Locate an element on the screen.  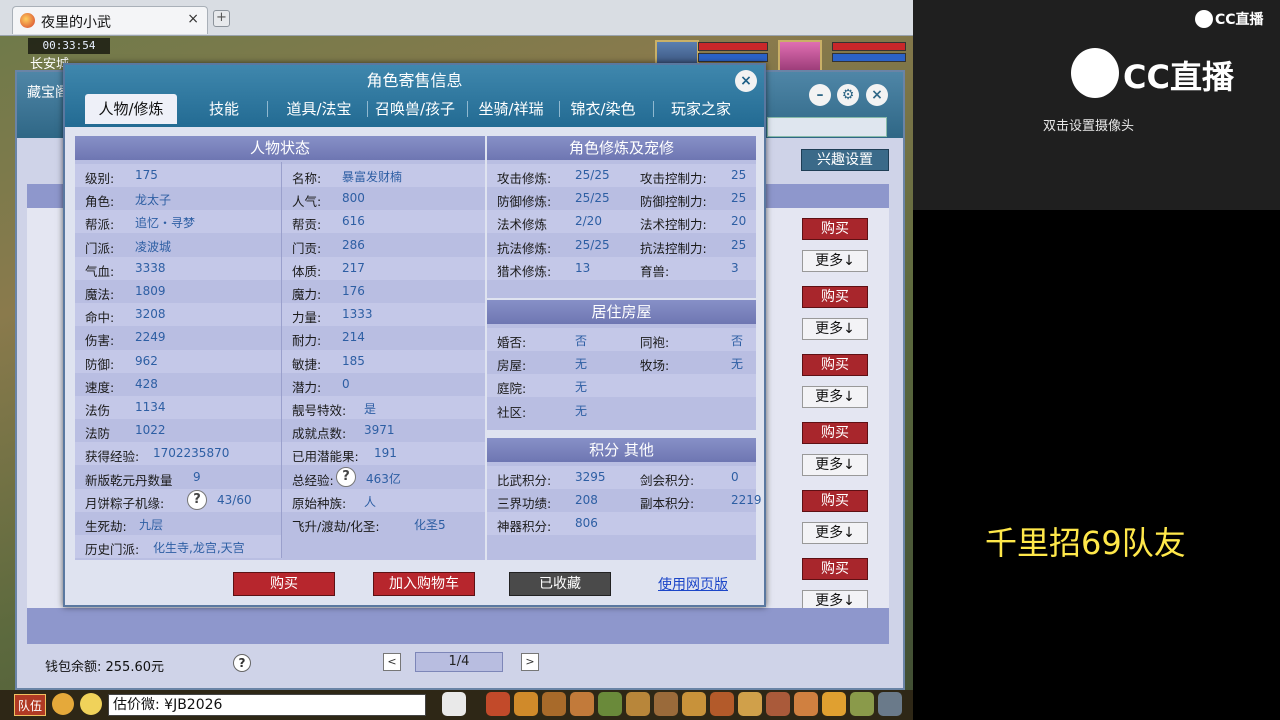
minimize-icon: – is located at coordinates (820, 95).